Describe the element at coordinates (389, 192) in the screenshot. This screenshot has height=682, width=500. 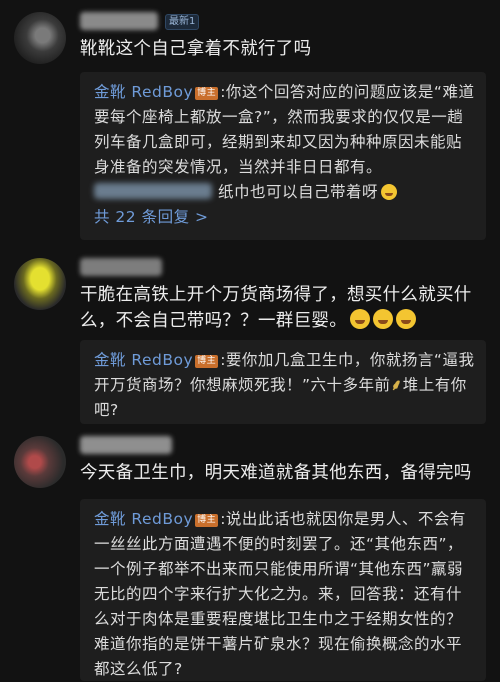
I see `grin-emoji` at that location.